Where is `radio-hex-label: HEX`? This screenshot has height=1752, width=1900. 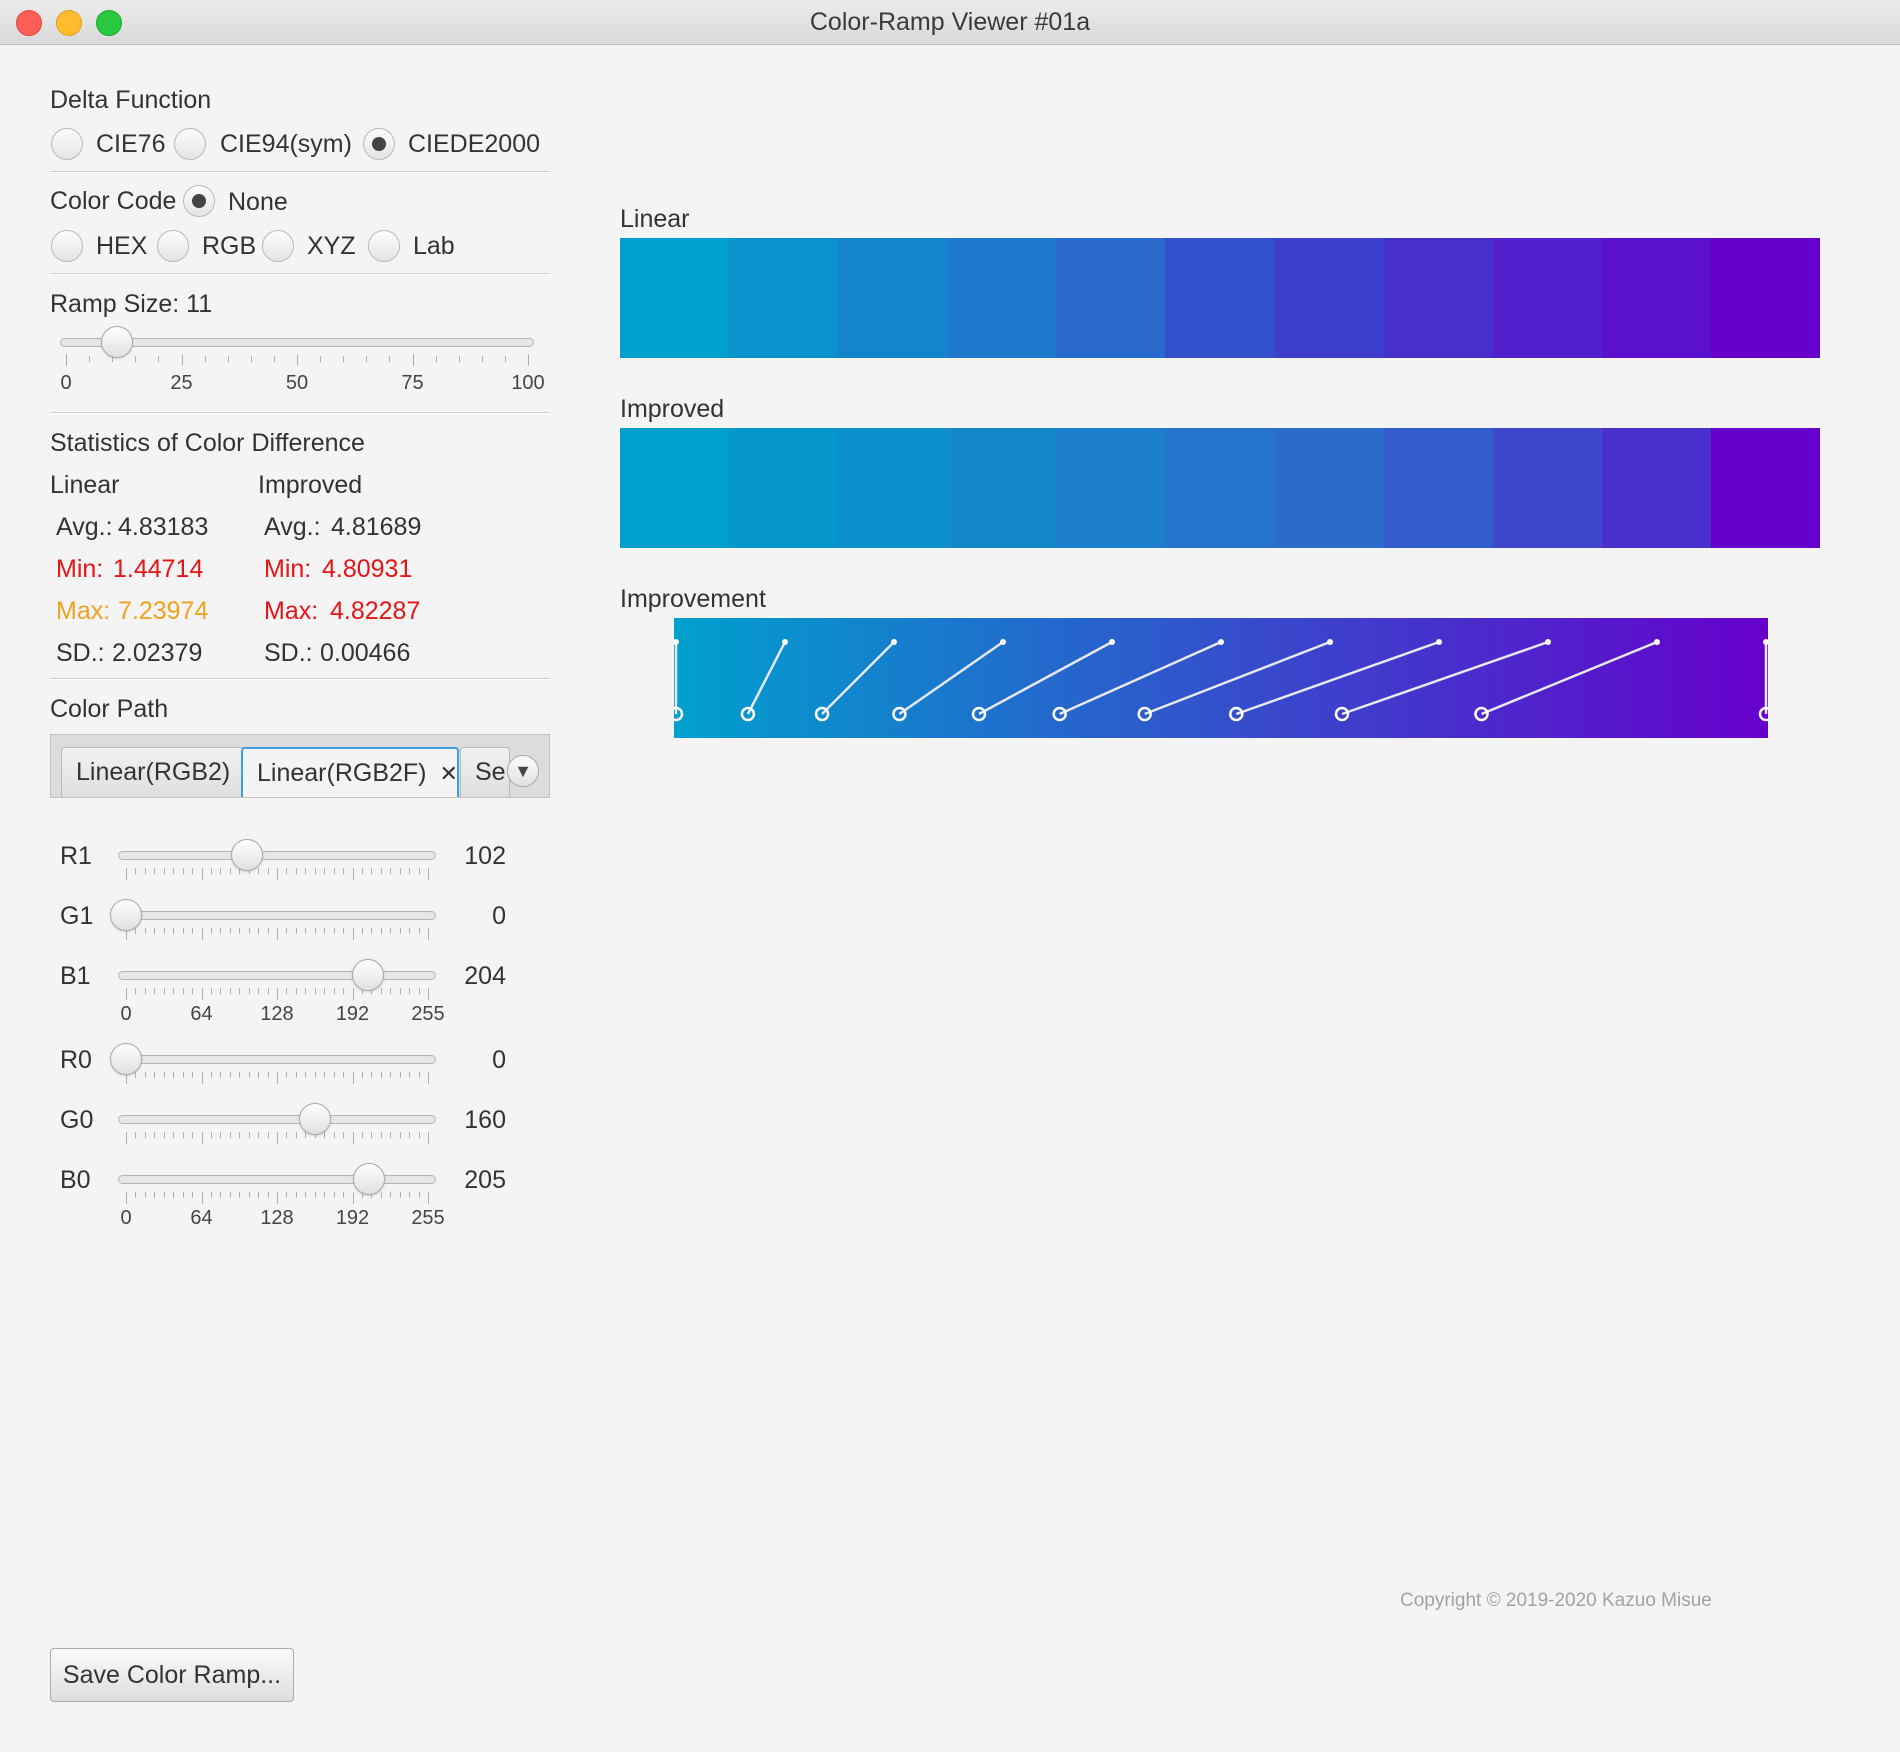 radio-hex-label: HEX is located at coordinates (122, 246).